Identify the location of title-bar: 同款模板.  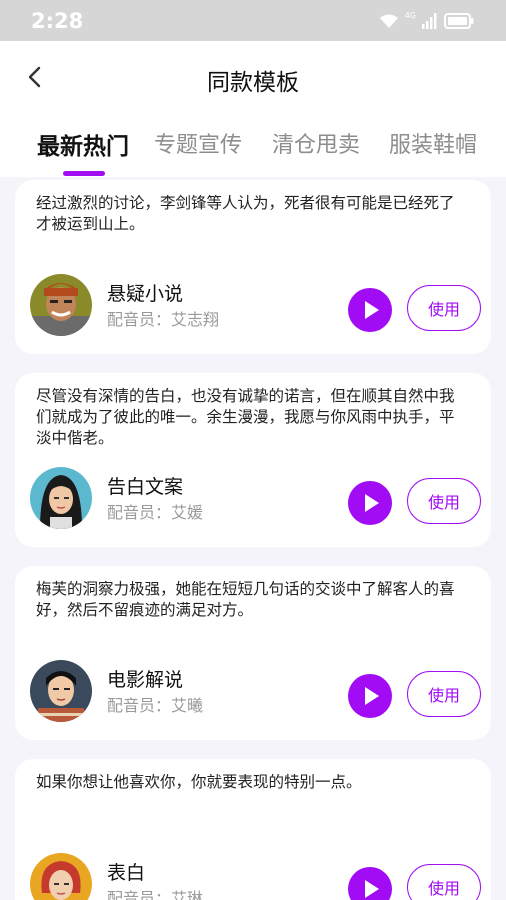
(253, 77).